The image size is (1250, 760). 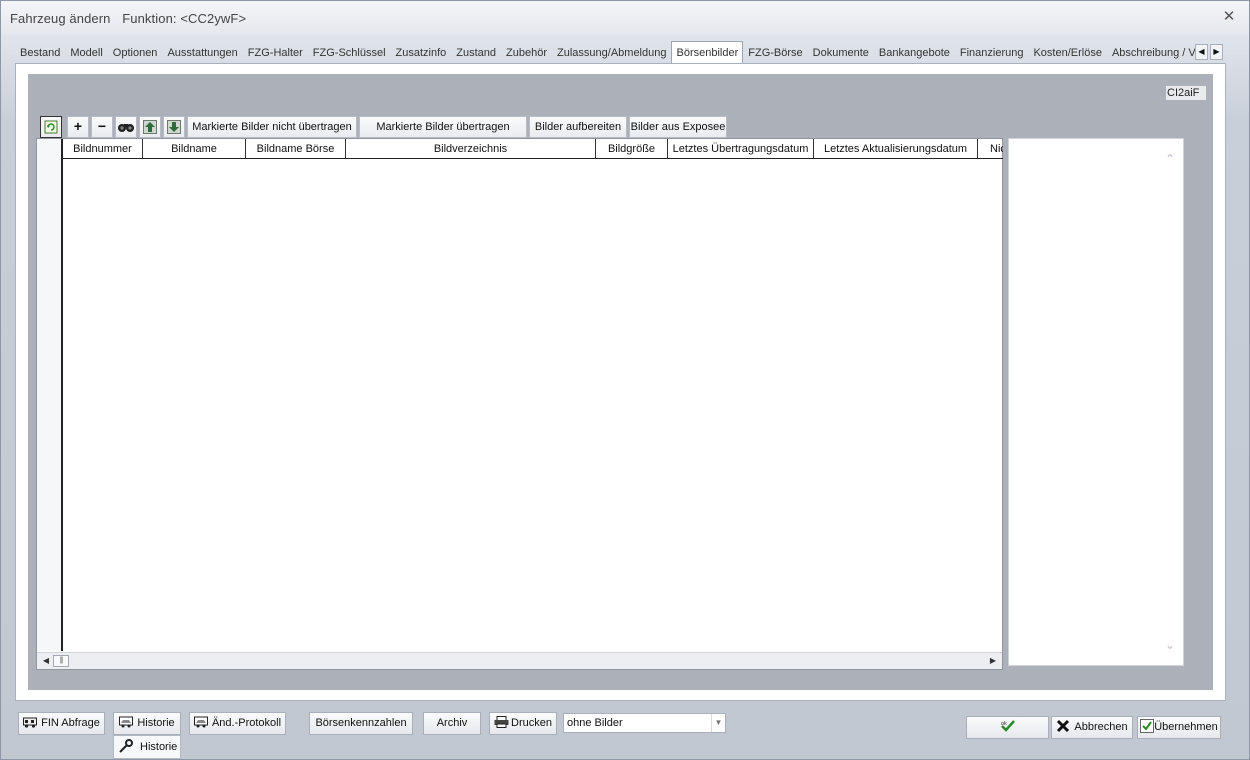 I want to click on change-log-icon, so click(x=200, y=722).